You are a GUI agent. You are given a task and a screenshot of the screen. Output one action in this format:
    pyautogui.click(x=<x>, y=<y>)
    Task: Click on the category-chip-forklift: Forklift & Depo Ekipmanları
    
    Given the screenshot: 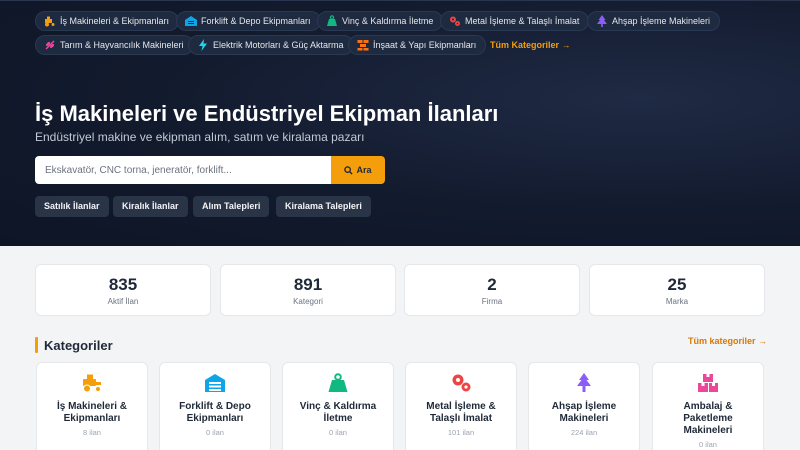 What is the action you would take?
    pyautogui.click(x=248, y=21)
    